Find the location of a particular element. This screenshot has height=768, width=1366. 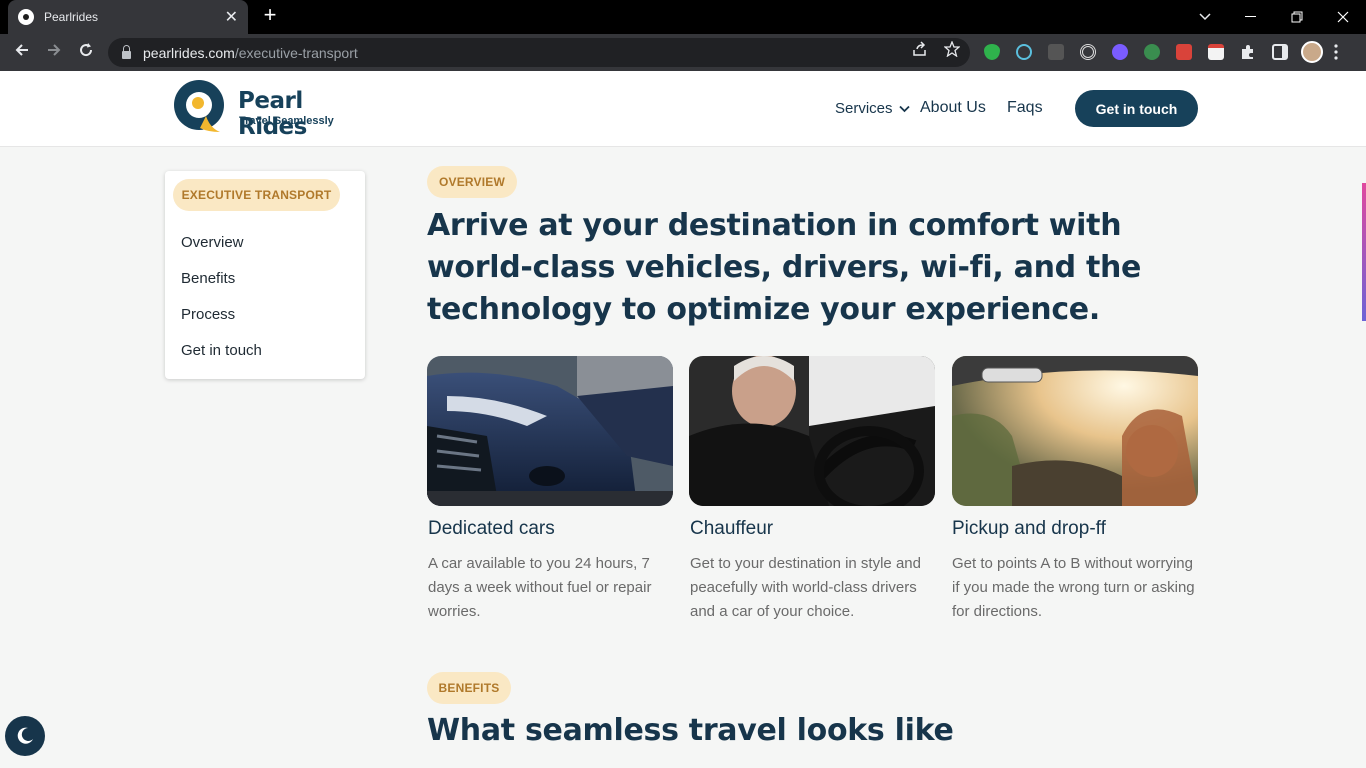

tab-search-icon is located at coordinates (1205, 17).